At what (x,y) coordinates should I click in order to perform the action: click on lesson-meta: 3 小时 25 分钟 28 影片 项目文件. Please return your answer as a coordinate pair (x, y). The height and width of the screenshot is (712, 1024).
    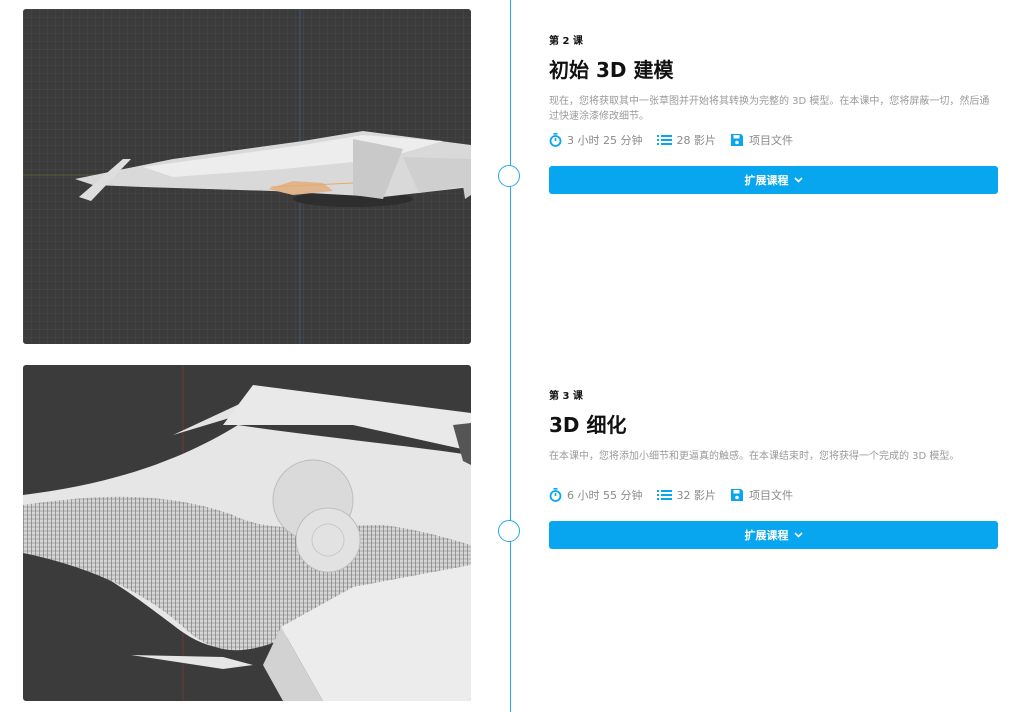
    Looking at the image, I should click on (773, 140).